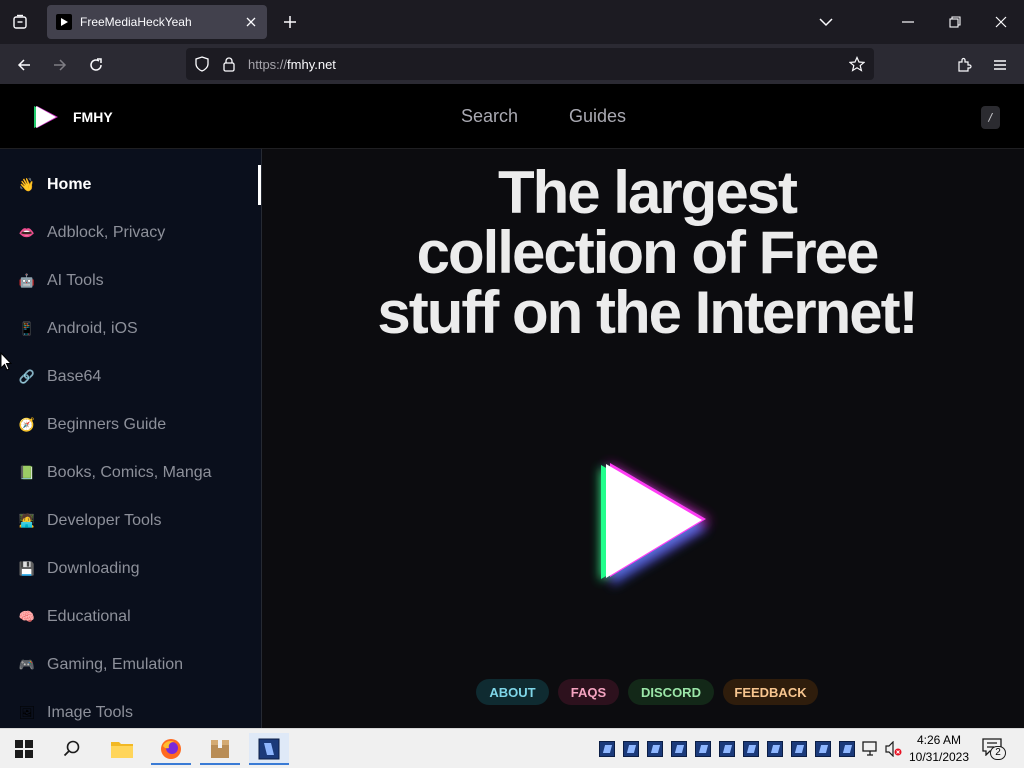 The width and height of the screenshot is (1024, 768). What do you see at coordinates (647, 312) in the screenshot?
I see `hero-line-3: stuff on the Internet!` at bounding box center [647, 312].